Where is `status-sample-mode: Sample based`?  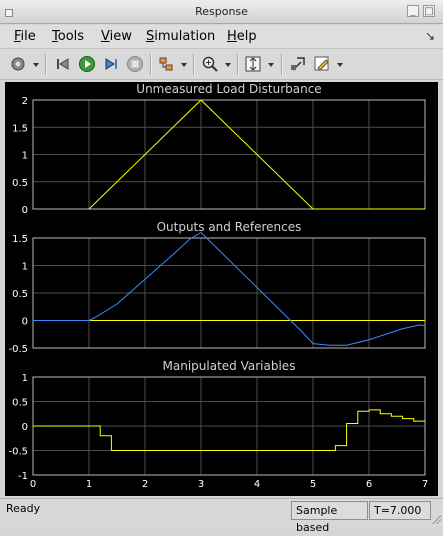 status-sample-mode: Sample based is located at coordinates (329, 517).